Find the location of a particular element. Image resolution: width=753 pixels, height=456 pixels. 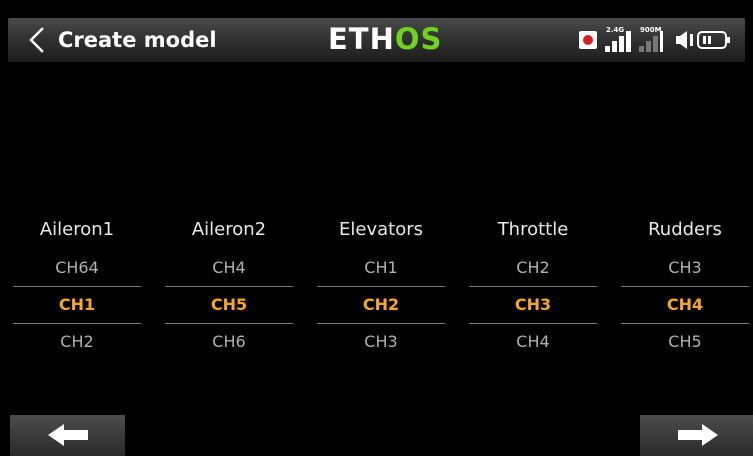

logo-prefix: ETH is located at coordinates (361, 39).